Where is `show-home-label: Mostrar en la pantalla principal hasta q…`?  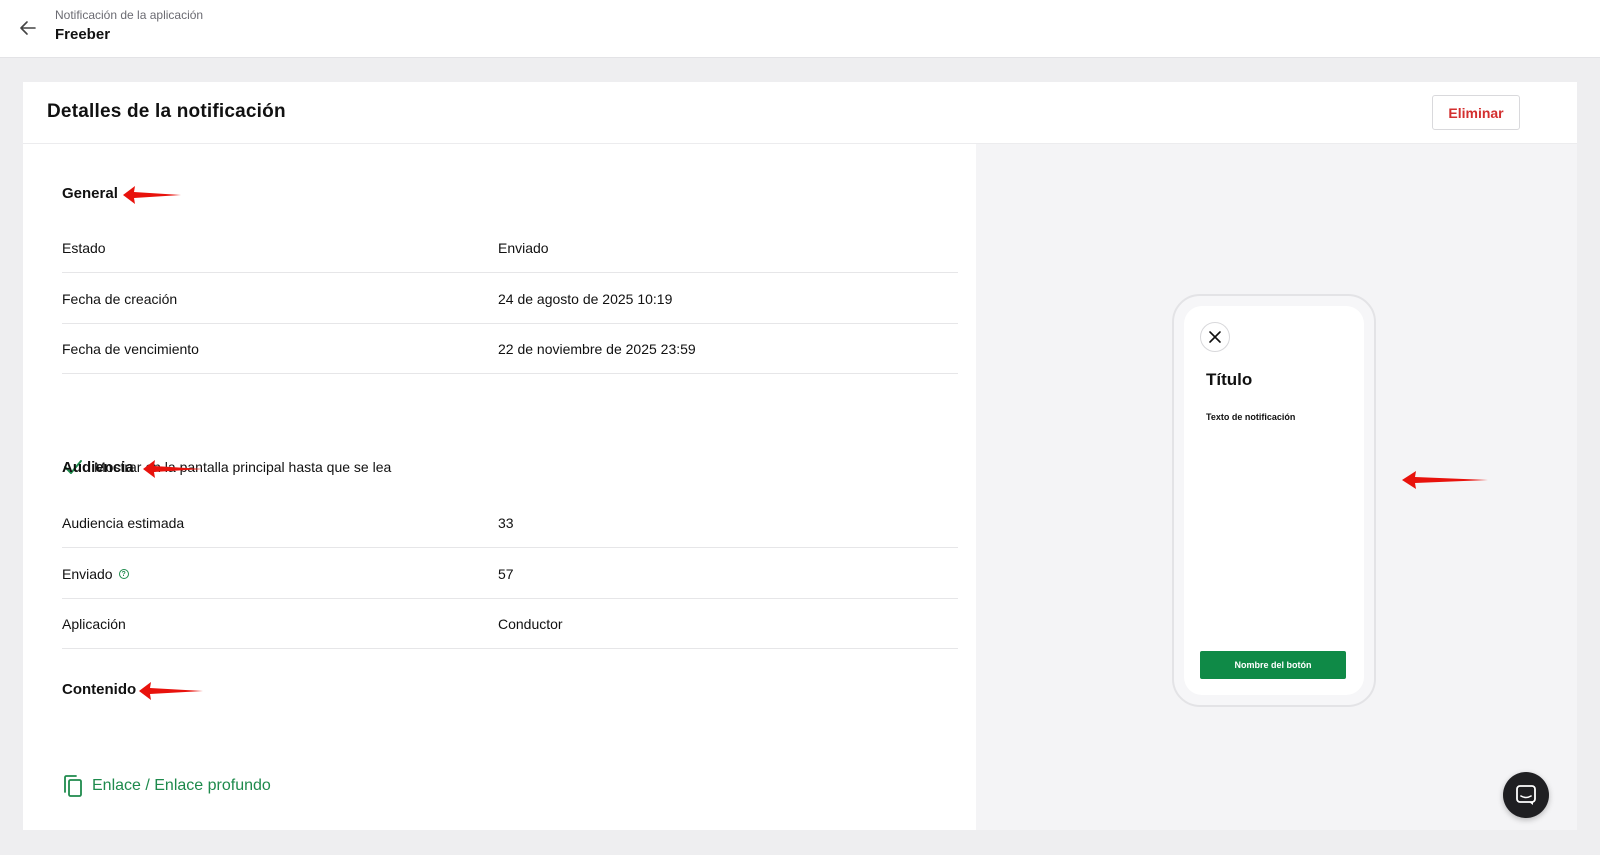
show-home-label: Mostrar en la pantalla principal hasta q… is located at coordinates (243, 467).